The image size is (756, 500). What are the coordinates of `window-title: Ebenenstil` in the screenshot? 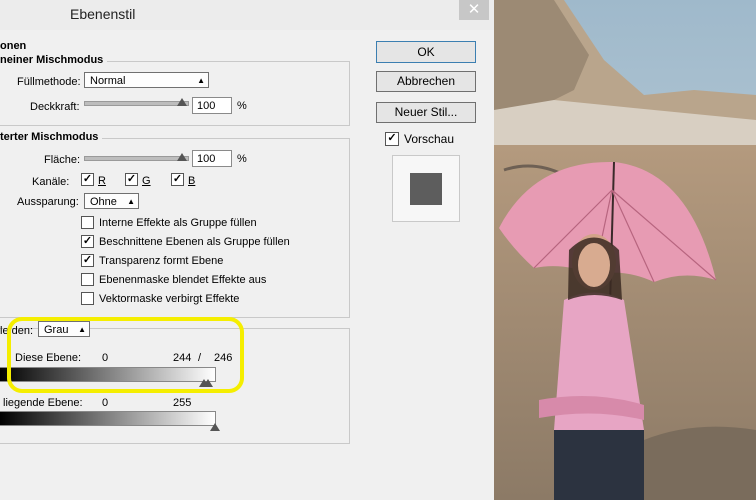 It's located at (103, 14).